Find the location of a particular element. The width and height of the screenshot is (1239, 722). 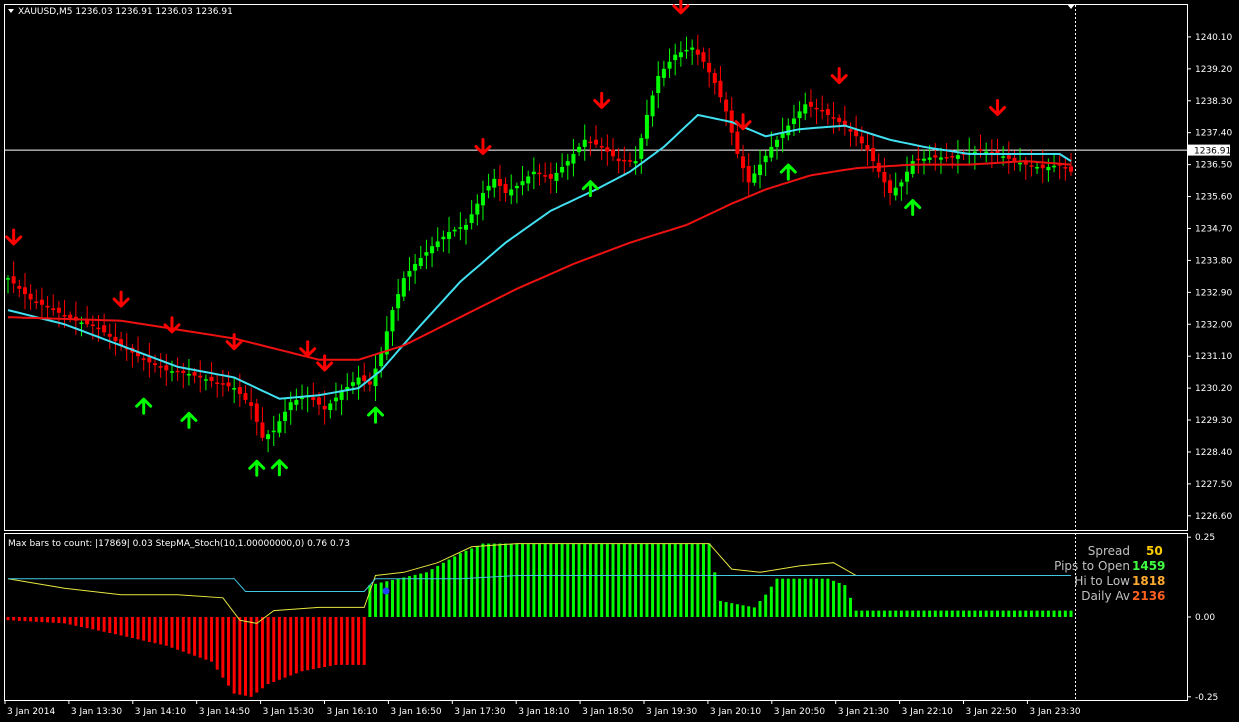

current-price-label: 1236.91 is located at coordinates (1212, 152).